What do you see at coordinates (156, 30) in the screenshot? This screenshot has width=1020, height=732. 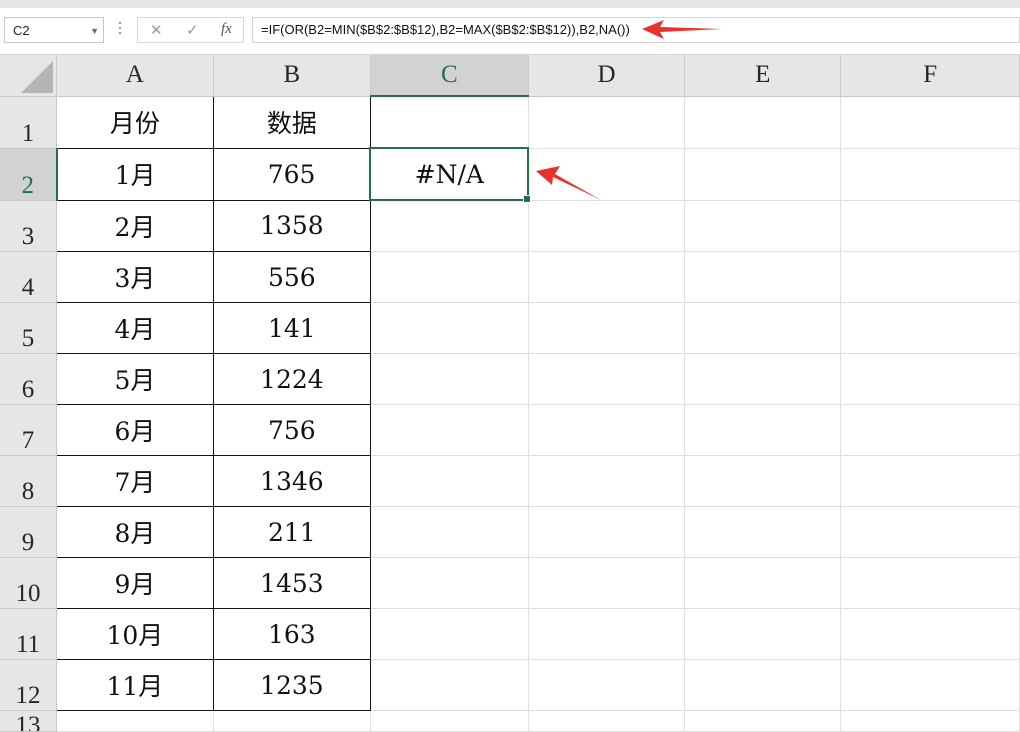 I see `cancel-icon: ✕` at bounding box center [156, 30].